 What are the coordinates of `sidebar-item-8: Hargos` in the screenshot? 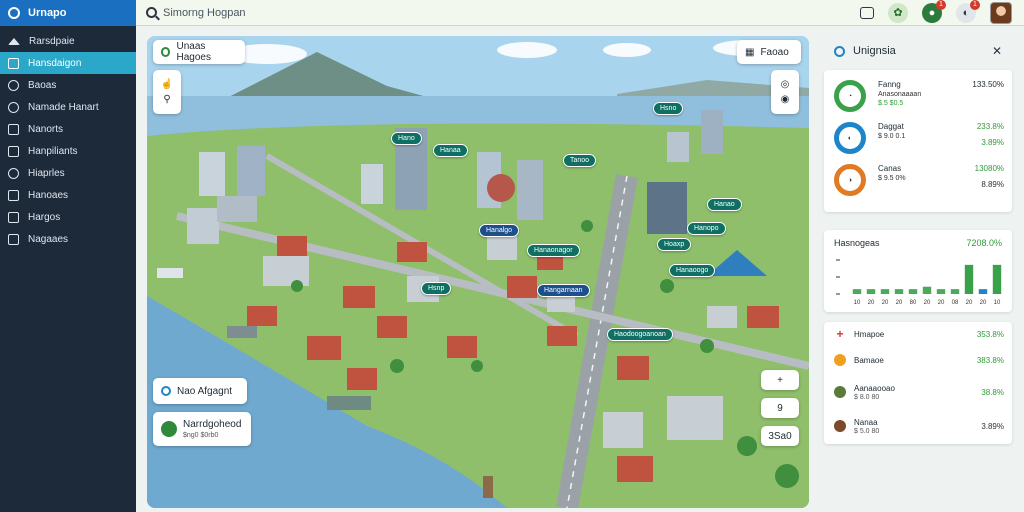 It's located at (68, 217).